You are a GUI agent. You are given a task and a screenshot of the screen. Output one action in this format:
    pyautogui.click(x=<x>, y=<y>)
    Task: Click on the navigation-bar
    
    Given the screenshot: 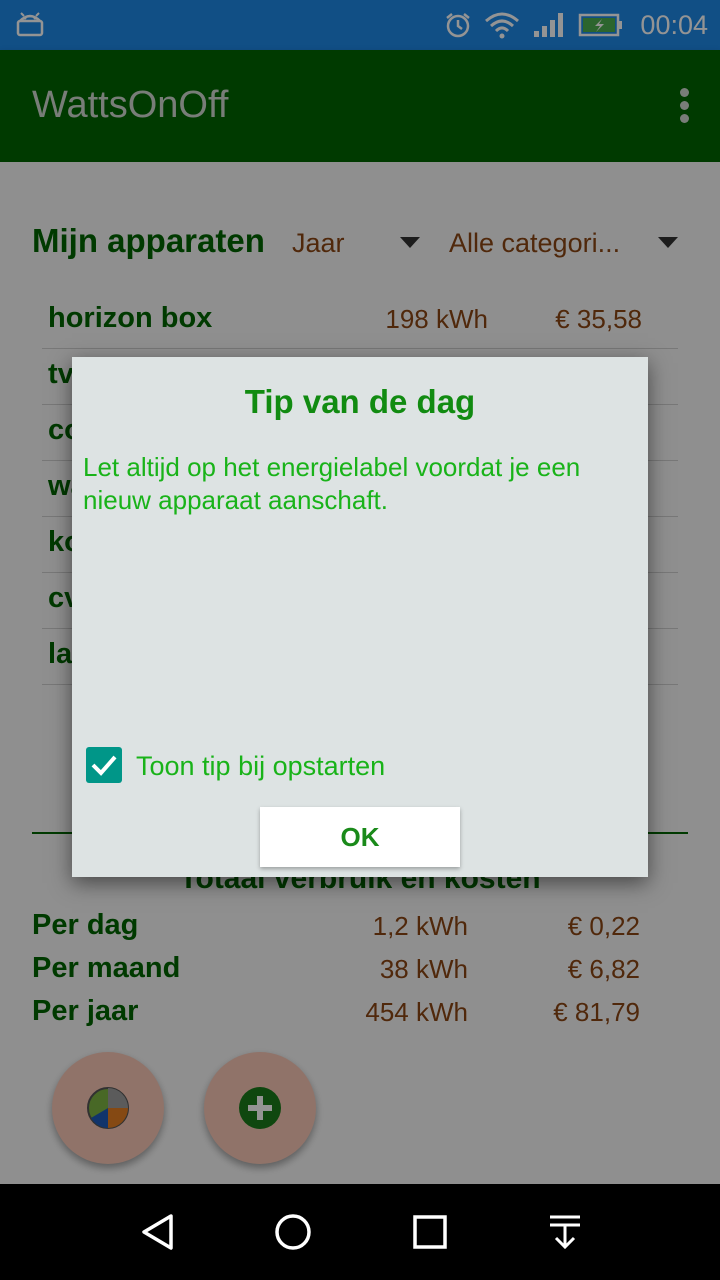 What is the action you would take?
    pyautogui.click(x=360, y=1232)
    